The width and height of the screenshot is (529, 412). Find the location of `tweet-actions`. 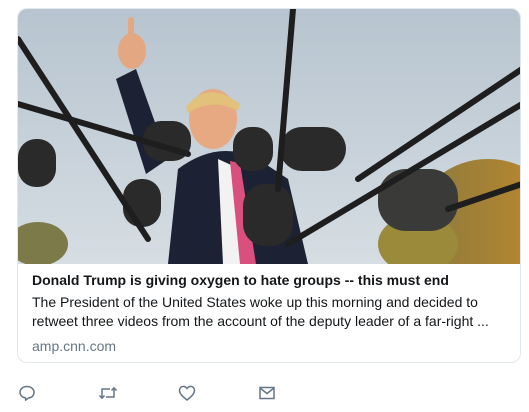

tweet-actions is located at coordinates (168, 394).